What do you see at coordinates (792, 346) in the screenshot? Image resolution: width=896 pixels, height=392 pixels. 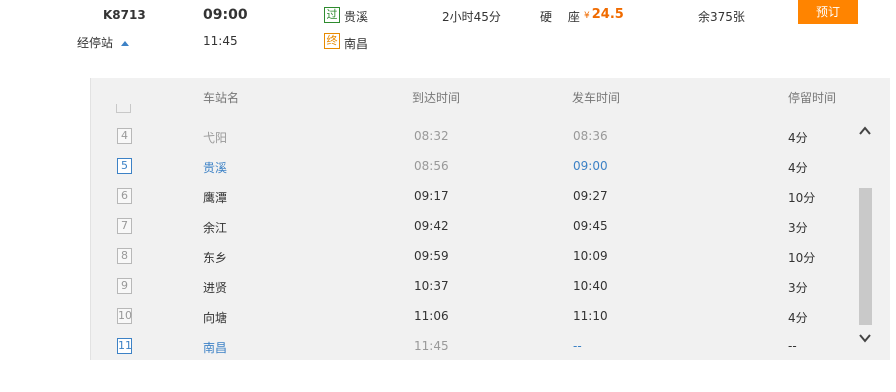 I see `stop-stay-duration: --` at bounding box center [792, 346].